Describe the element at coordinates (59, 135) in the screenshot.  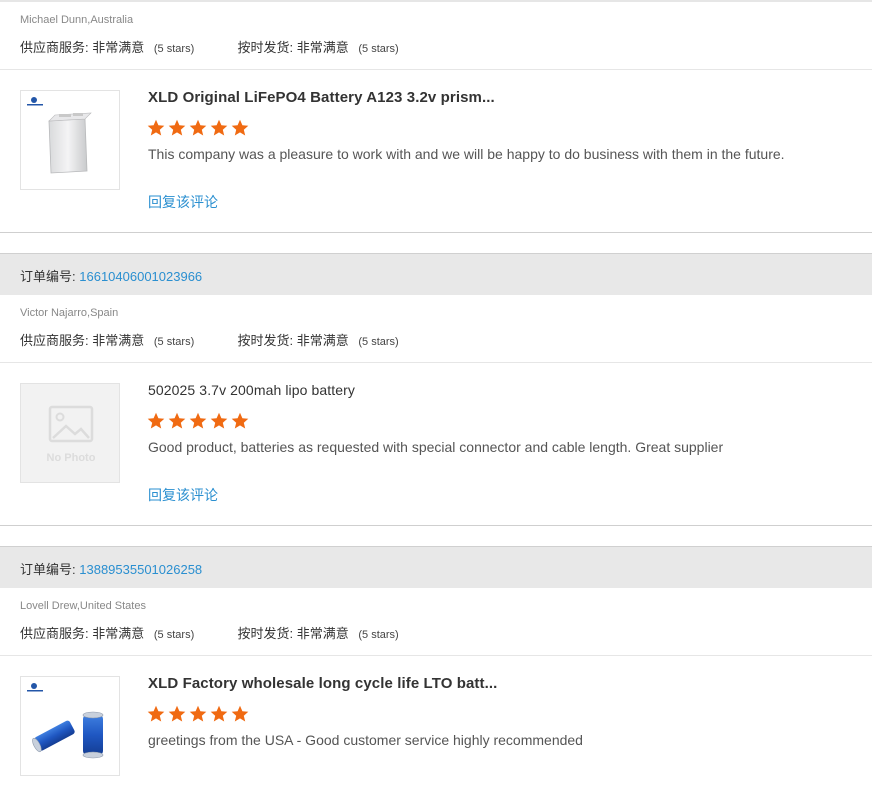
I see `prismatic-battery-icon` at that location.